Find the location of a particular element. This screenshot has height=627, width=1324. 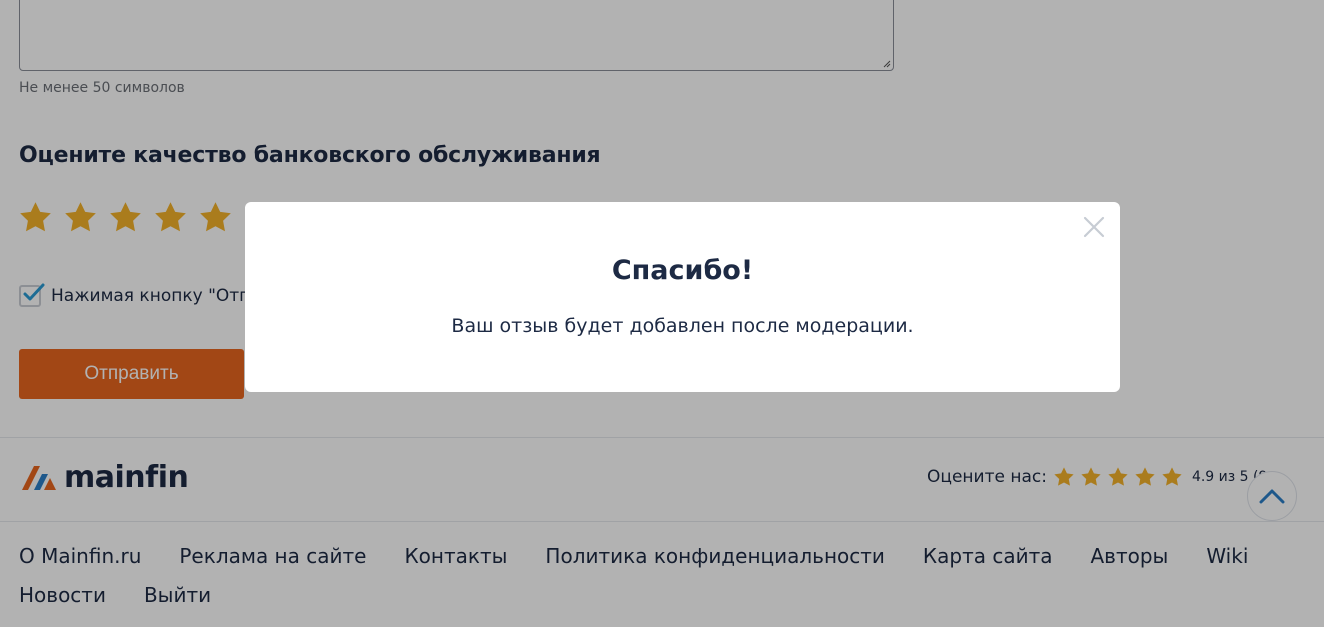

modal-title: Спасибо! is located at coordinates (682, 270).